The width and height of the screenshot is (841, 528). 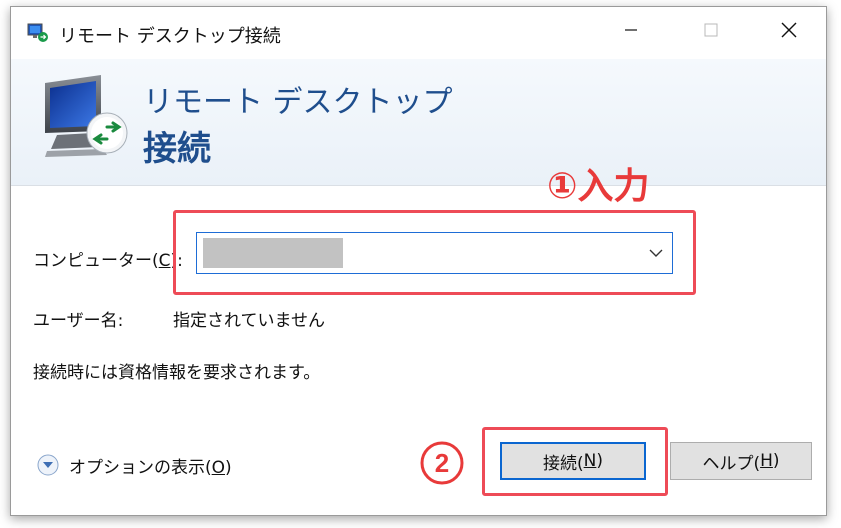 I want to click on banner-title-line1: リモート デスクトップ, so click(x=298, y=102).